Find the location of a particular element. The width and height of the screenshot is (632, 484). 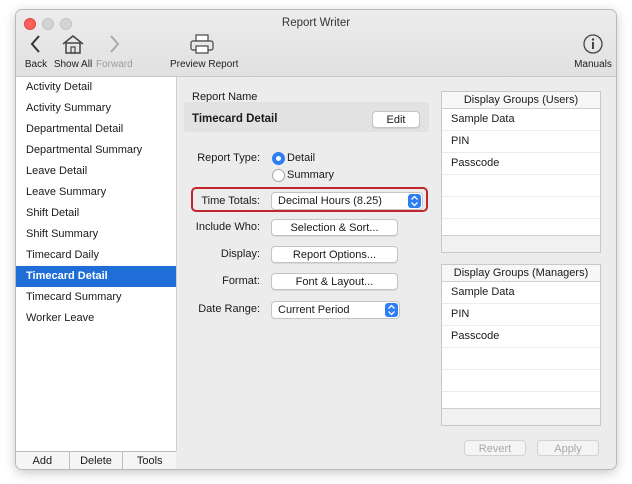

sidebar-item-leave-summary: Leave Summary is located at coordinates (96, 192).